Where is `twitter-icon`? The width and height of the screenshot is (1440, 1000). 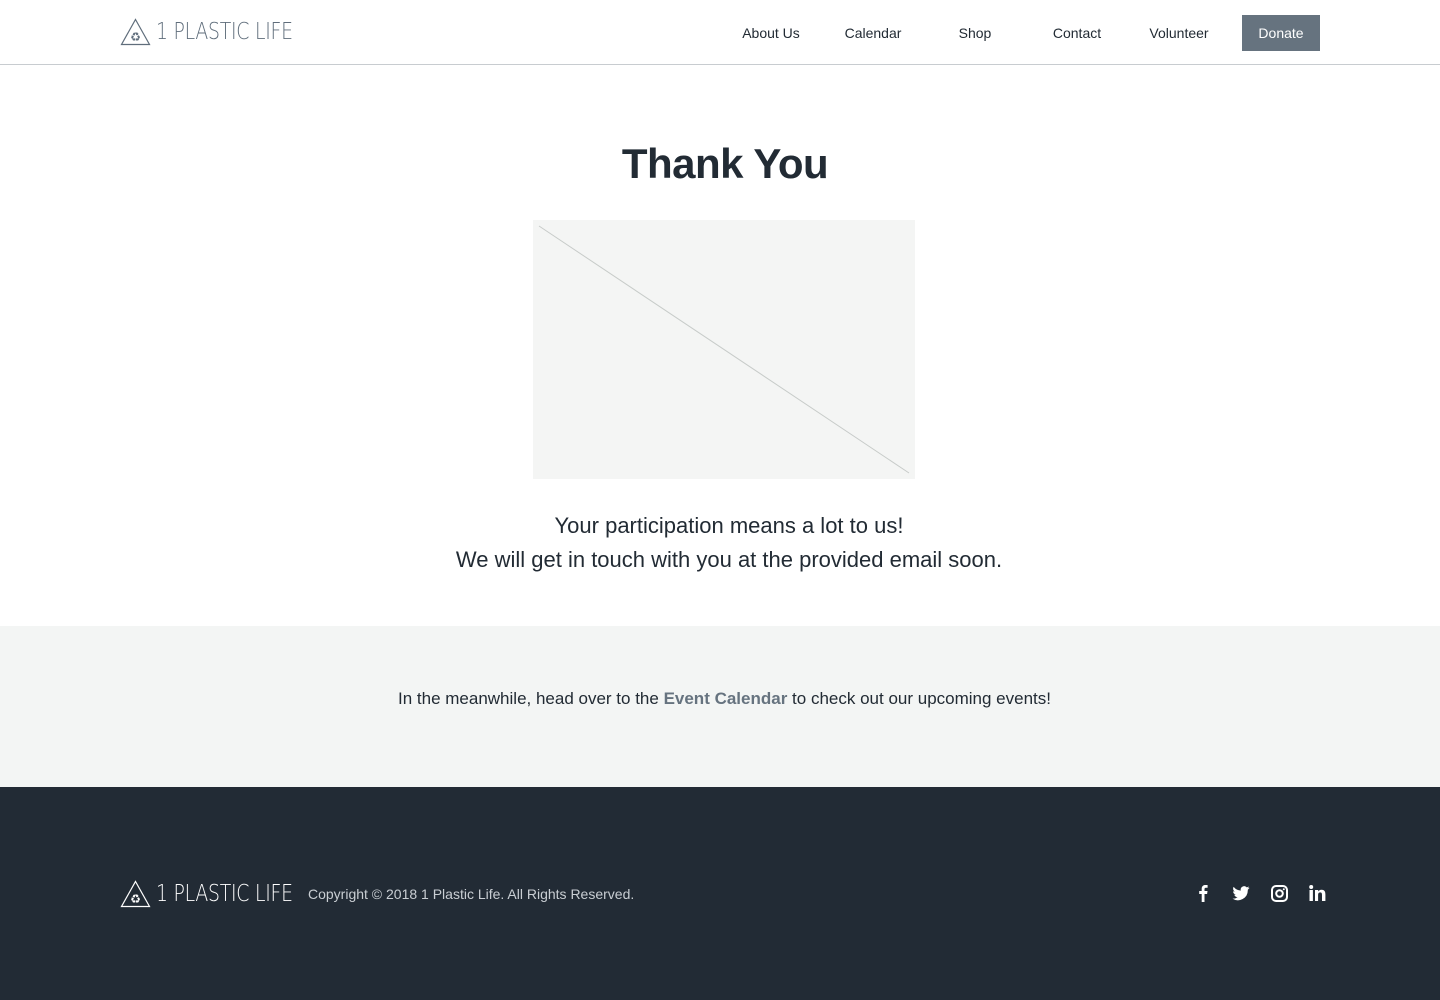
twitter-icon is located at coordinates (1241, 893).